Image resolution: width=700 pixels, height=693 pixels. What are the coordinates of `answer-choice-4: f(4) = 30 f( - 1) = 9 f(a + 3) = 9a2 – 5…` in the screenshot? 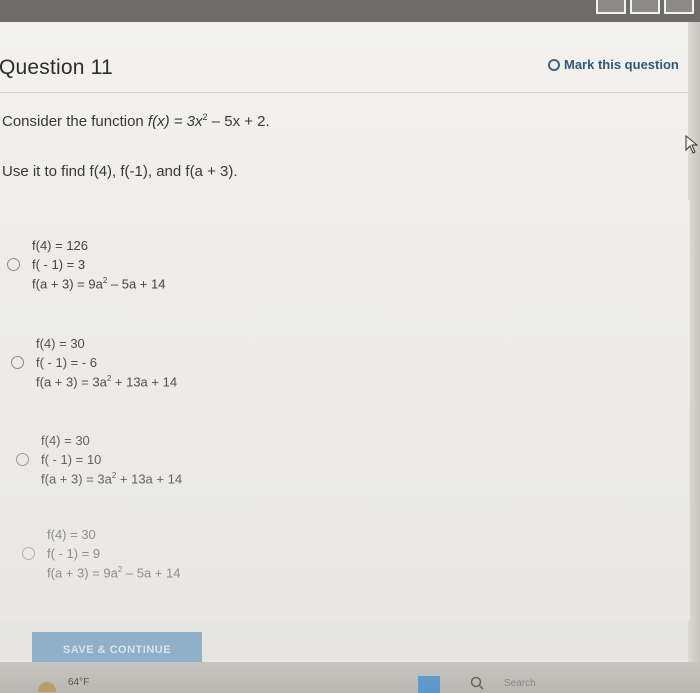 It's located at (101, 553).